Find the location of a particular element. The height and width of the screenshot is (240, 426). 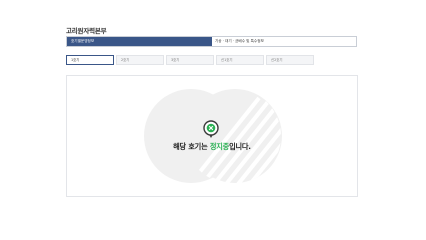

tab-unit-2: 2호기 is located at coordinates (140, 60).